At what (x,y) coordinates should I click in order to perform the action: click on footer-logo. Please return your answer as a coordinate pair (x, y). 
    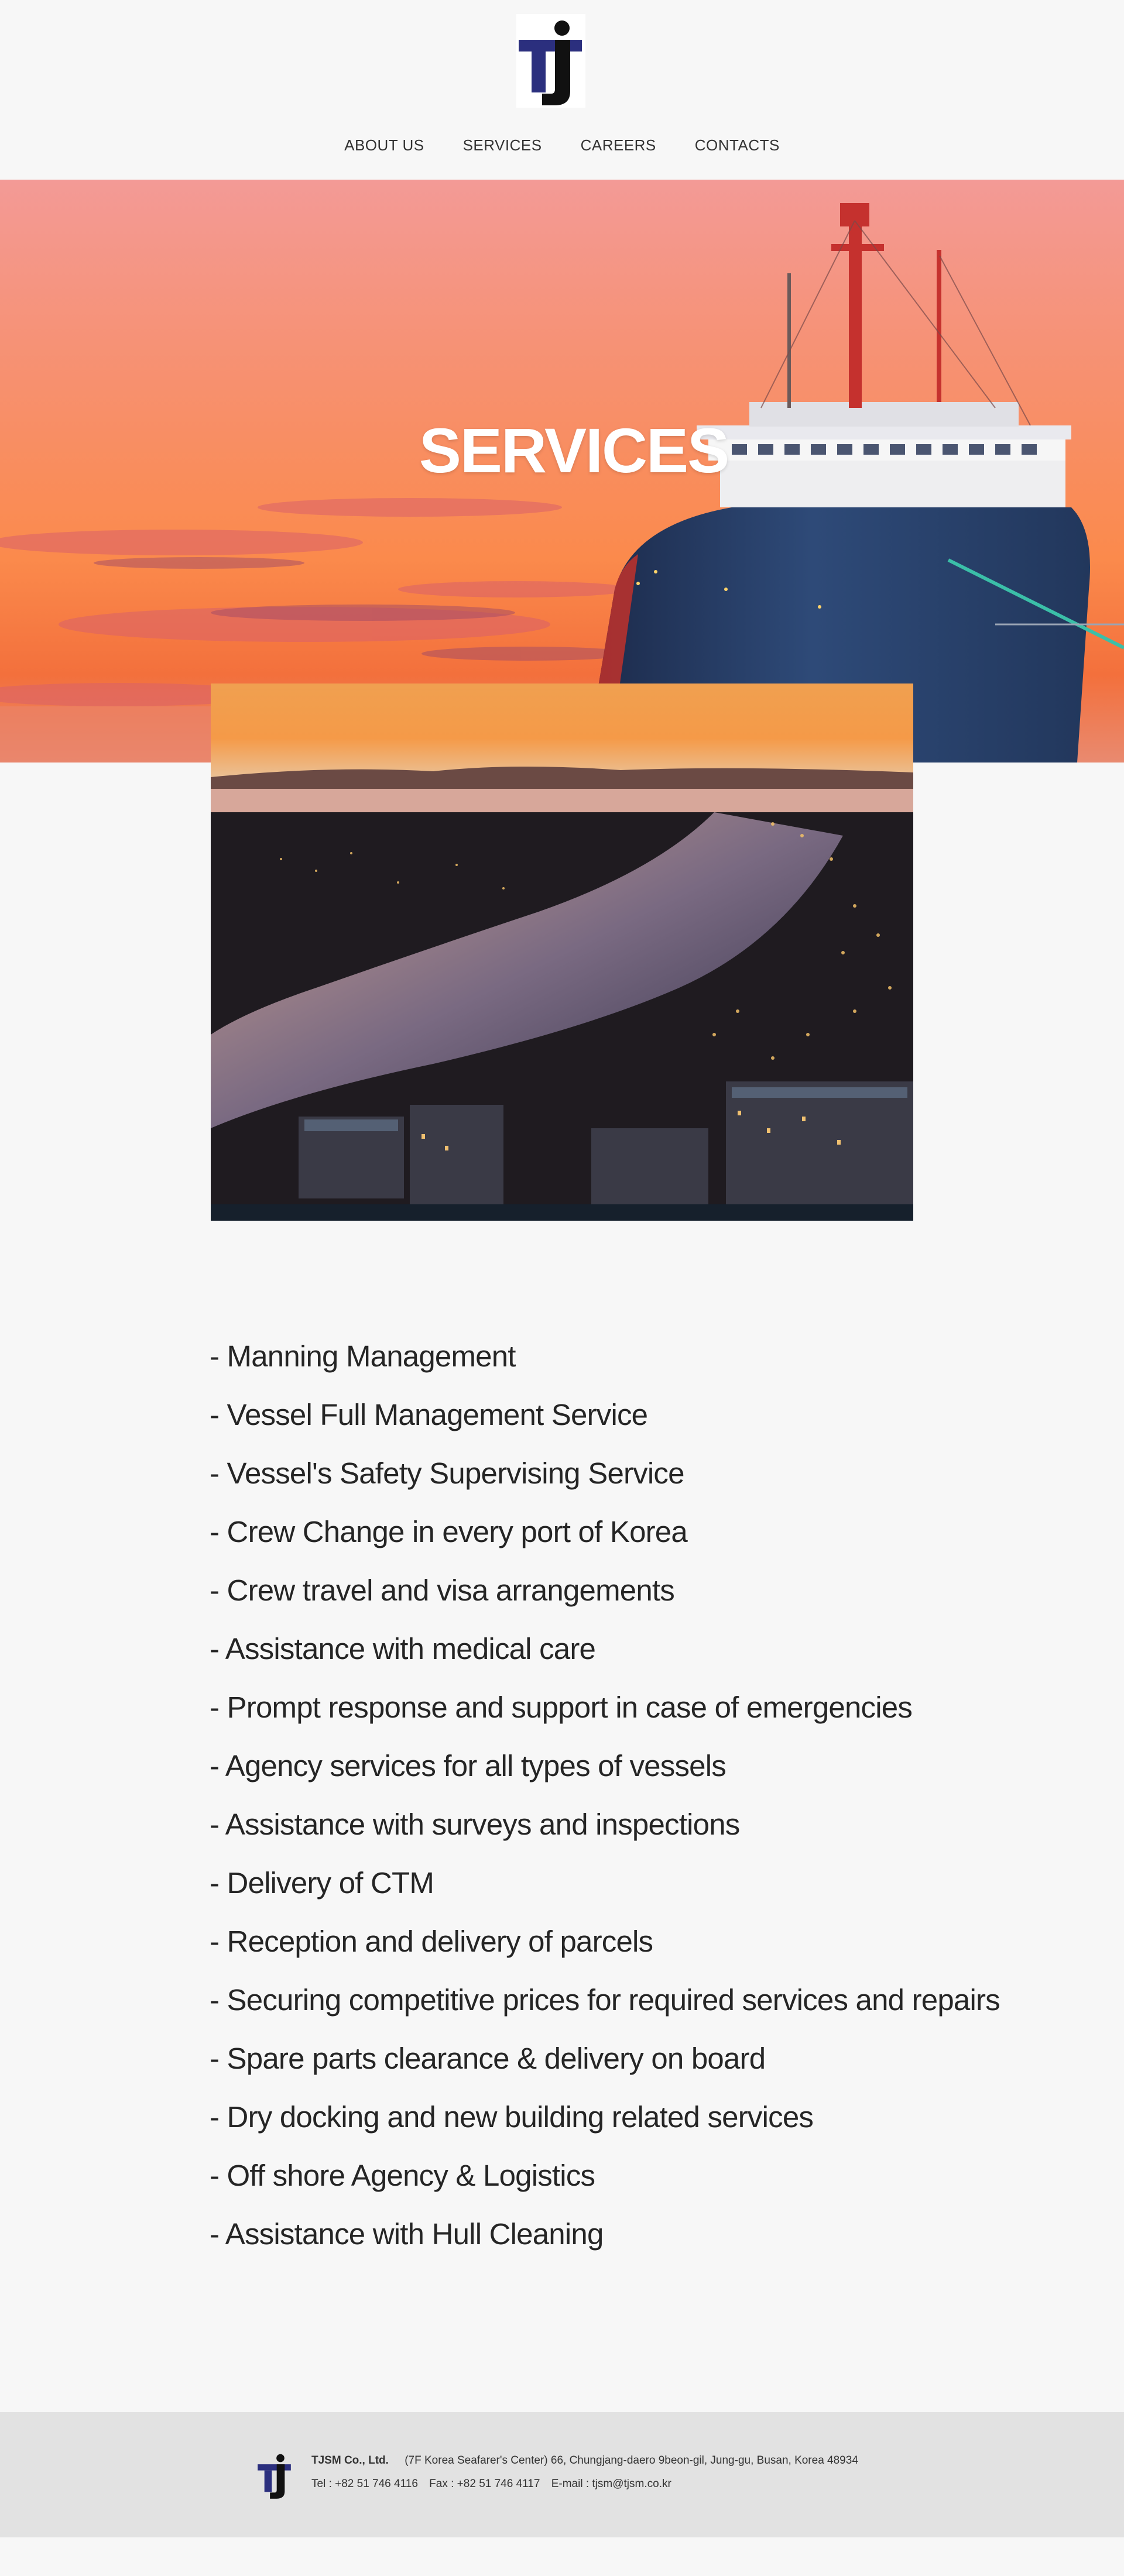
    Looking at the image, I should click on (274, 2475).